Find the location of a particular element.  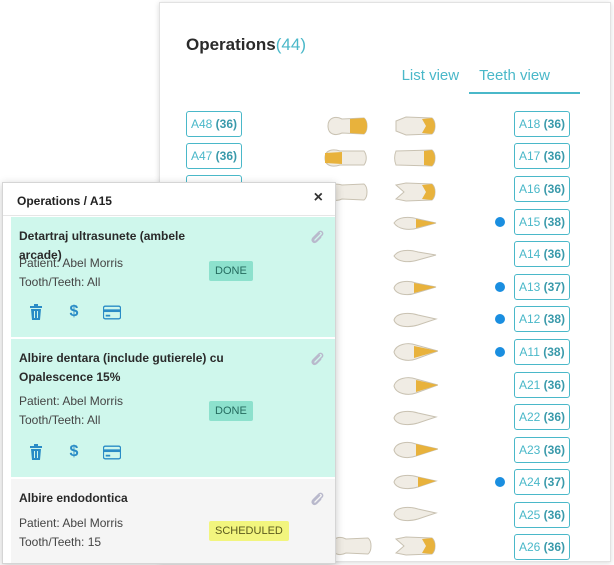

tooth-label: A15 is located at coordinates (529, 222).